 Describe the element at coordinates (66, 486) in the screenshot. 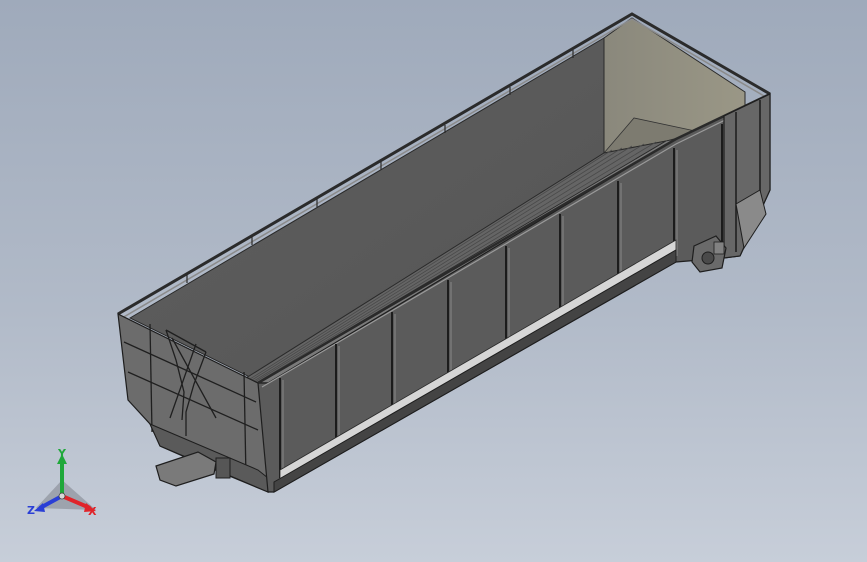

I see `view-orientation-triad: Y X Z` at that location.